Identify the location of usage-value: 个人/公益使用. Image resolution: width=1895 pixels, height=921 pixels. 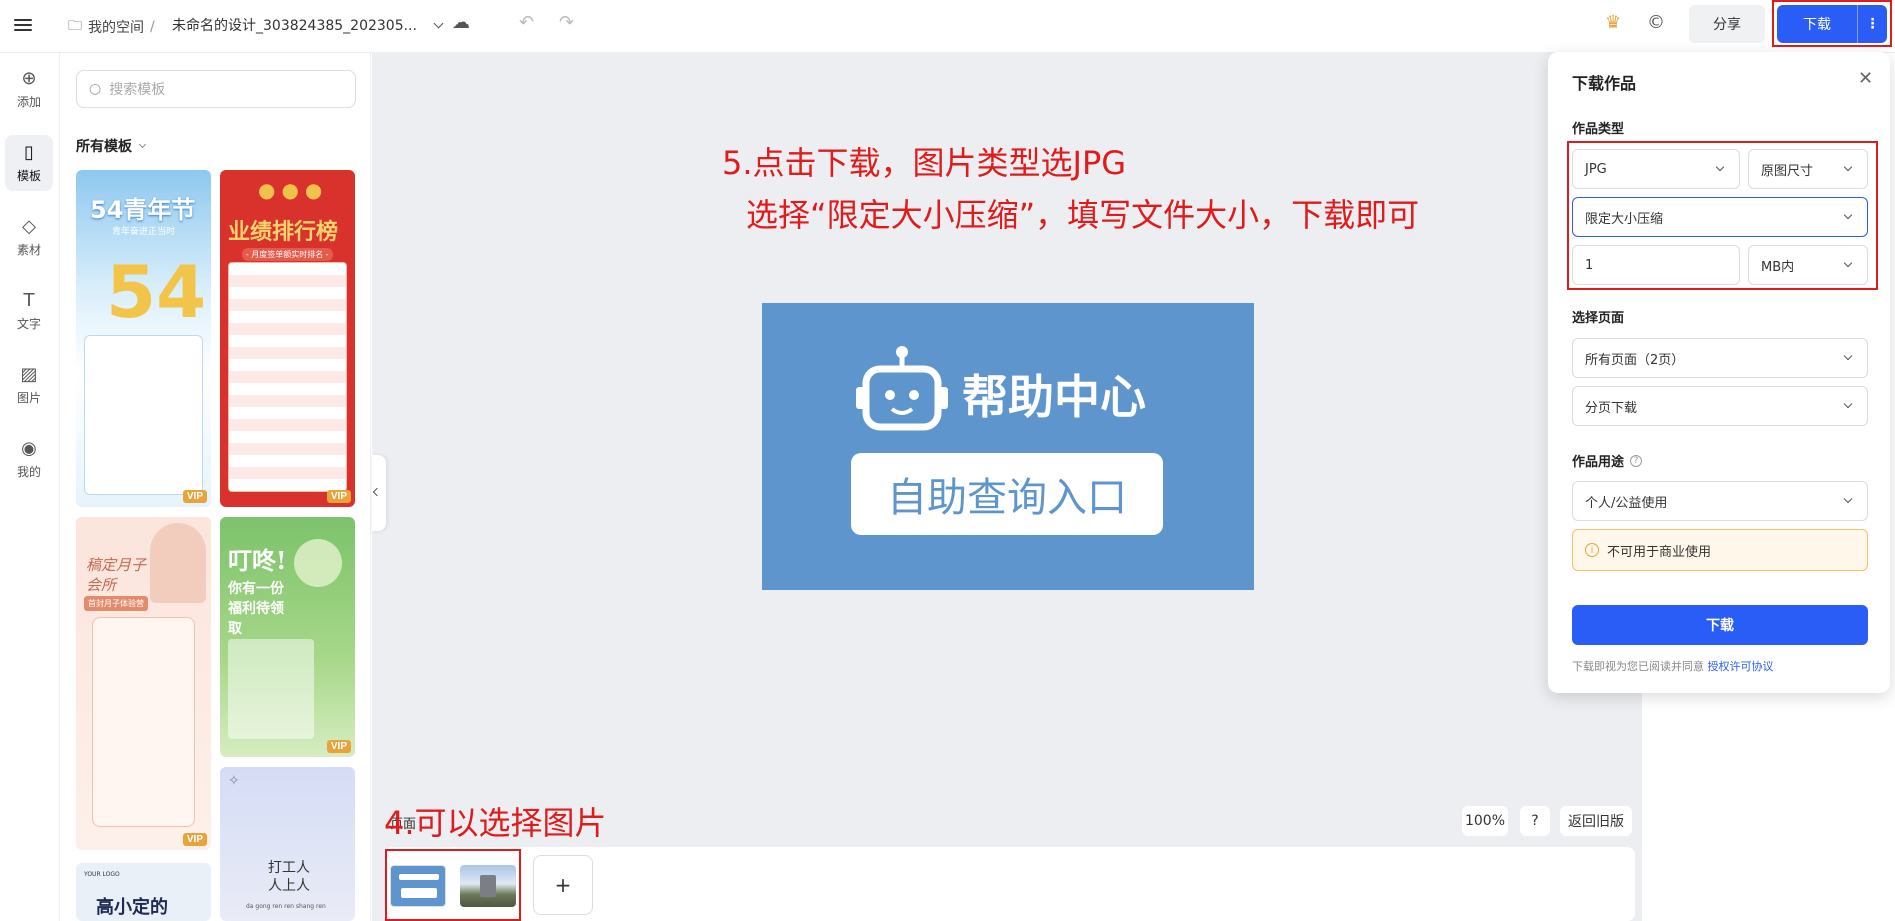
(1626, 503).